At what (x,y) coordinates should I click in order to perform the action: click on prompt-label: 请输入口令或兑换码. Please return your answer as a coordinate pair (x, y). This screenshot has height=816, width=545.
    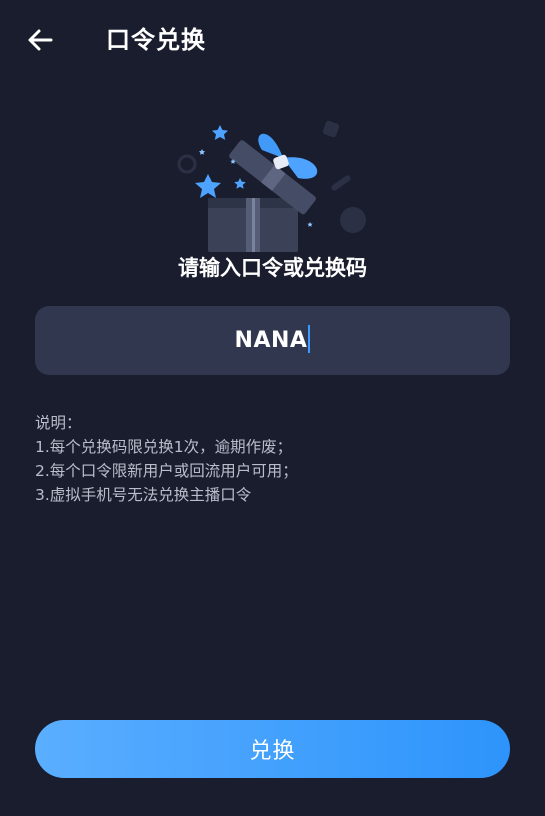
    Looking at the image, I should click on (272, 268).